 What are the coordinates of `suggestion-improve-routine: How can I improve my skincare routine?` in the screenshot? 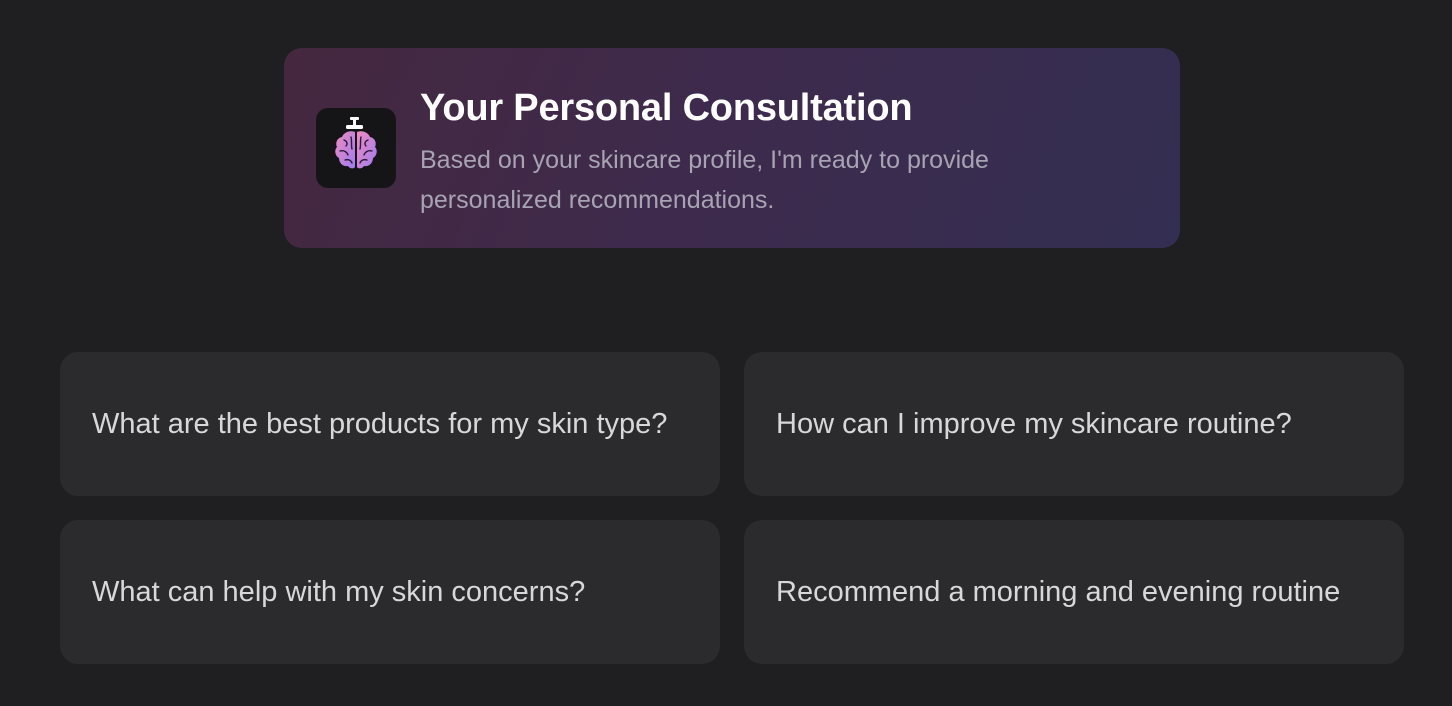 It's located at (1074, 424).